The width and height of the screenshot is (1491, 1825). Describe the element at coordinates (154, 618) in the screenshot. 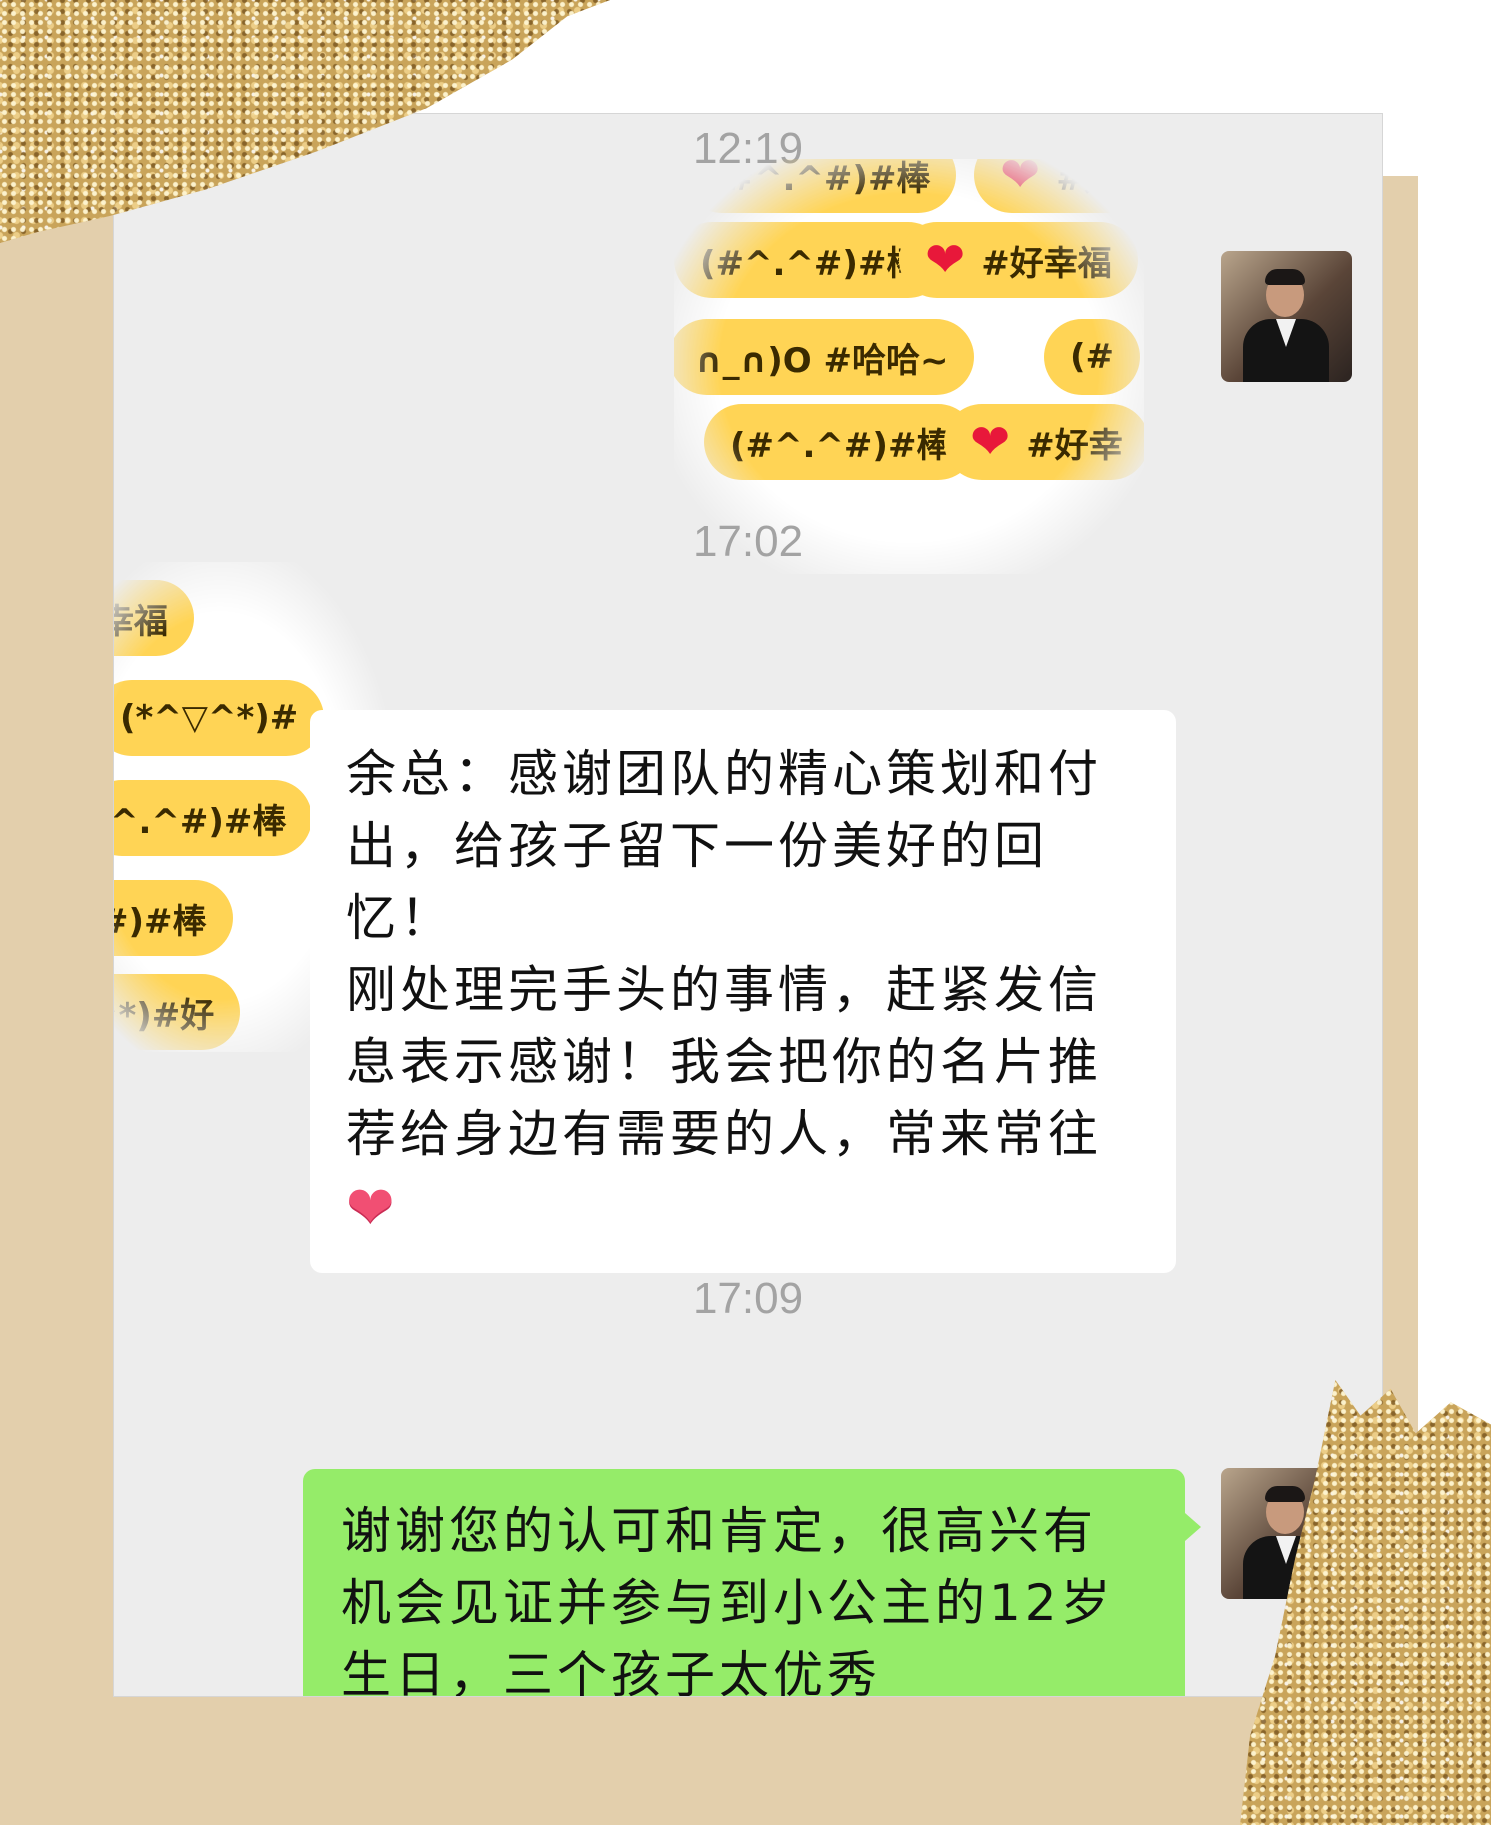

I see `sticker-pill: 幸福` at that location.